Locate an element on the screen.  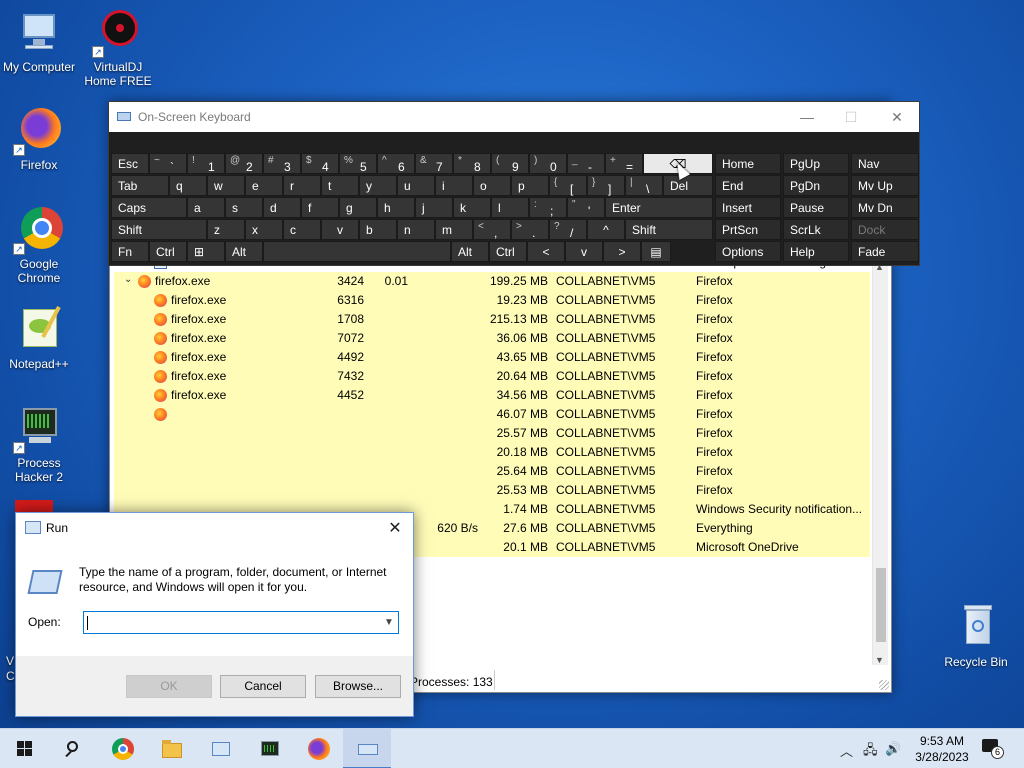
key-prtscn: PrtScn is located at coordinates (748, 229).